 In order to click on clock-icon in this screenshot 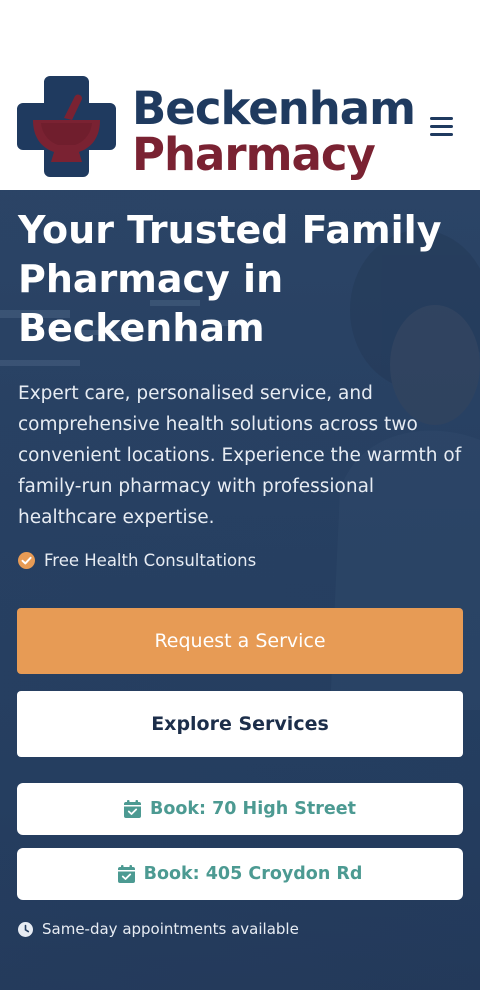, I will do `click(25, 929)`.